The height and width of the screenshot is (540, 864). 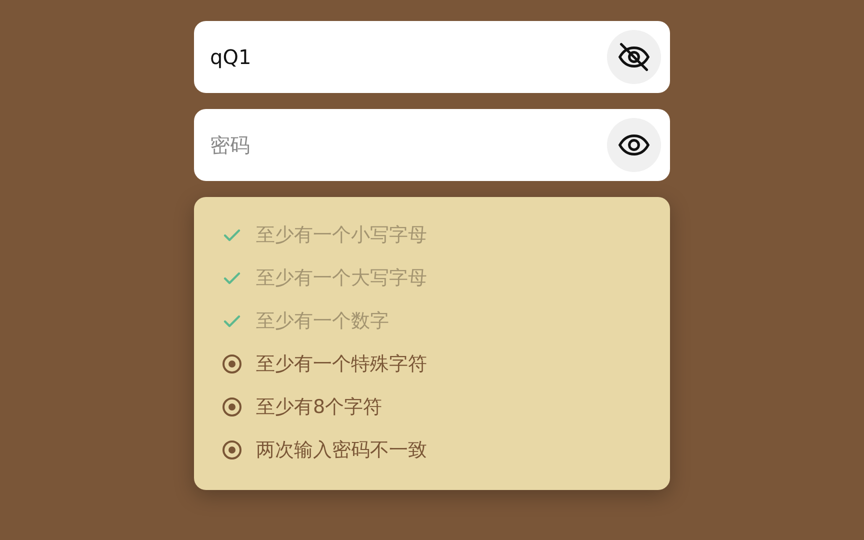 What do you see at coordinates (341, 278) in the screenshot?
I see `requirement-text: 至少有一个大写字母` at bounding box center [341, 278].